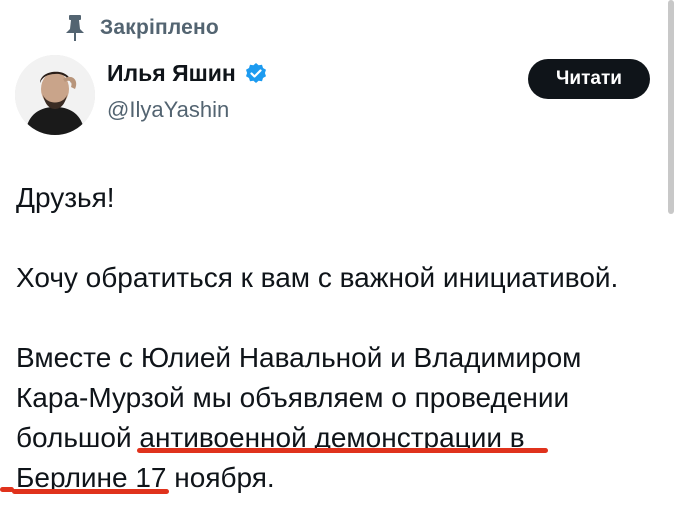 This screenshot has width=680, height=511. I want to click on author-handle: @IlyaYashin, so click(168, 110).